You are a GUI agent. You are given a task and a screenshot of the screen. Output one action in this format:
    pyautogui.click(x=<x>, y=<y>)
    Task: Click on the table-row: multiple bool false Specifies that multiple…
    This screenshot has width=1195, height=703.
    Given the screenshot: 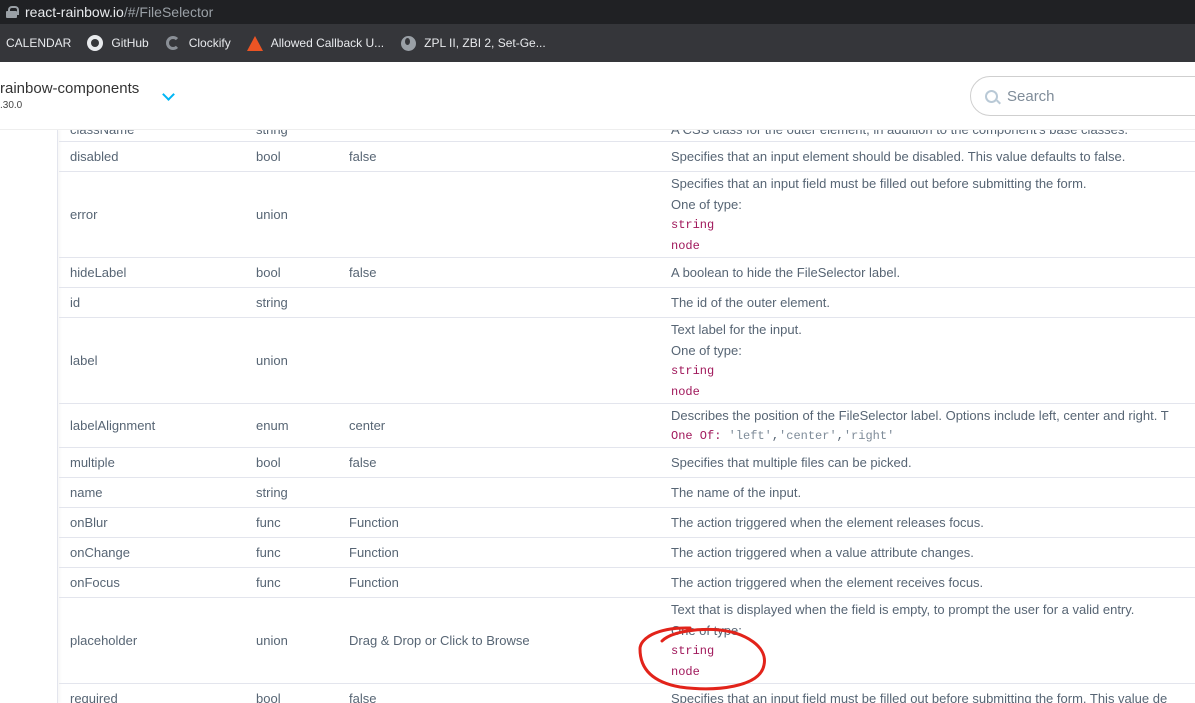 What is the action you would take?
    pyautogui.click(x=627, y=463)
    